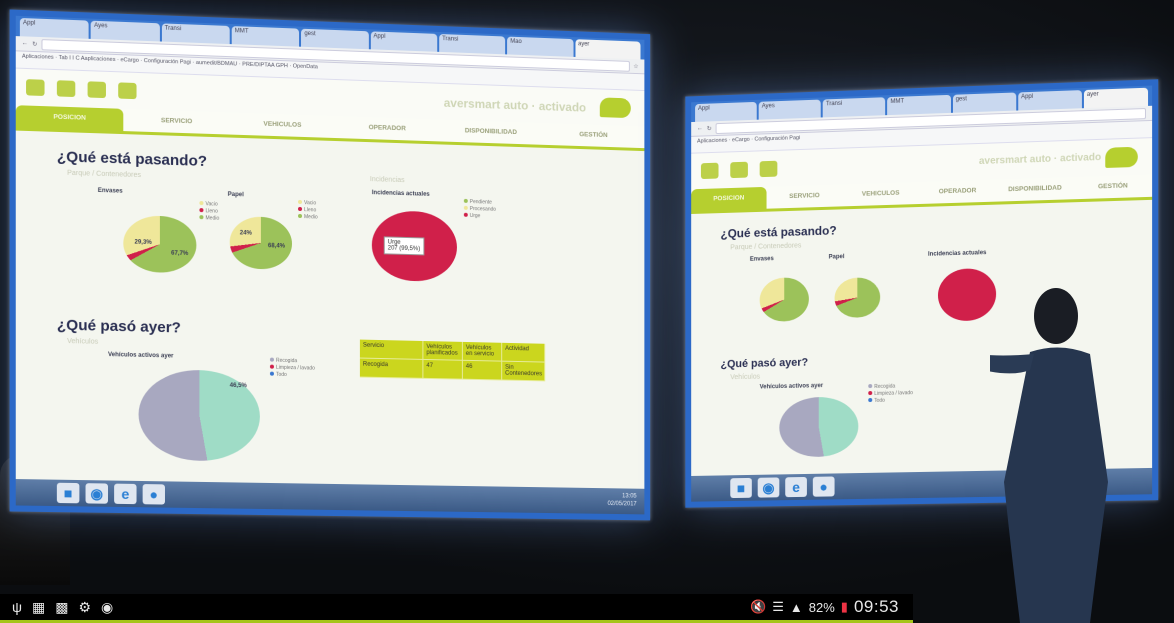  What do you see at coordinates (1049, 455) in the screenshot?
I see `presenter-silhouette` at bounding box center [1049, 455].